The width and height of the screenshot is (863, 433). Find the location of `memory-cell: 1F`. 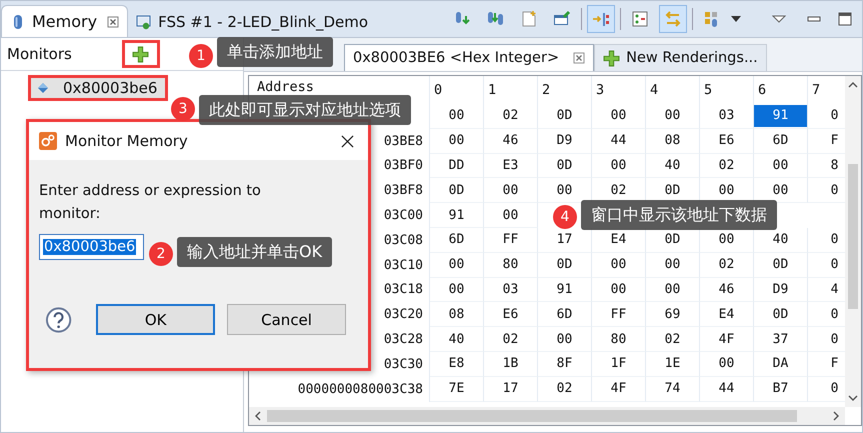

memory-cell: 1F is located at coordinates (618, 363).